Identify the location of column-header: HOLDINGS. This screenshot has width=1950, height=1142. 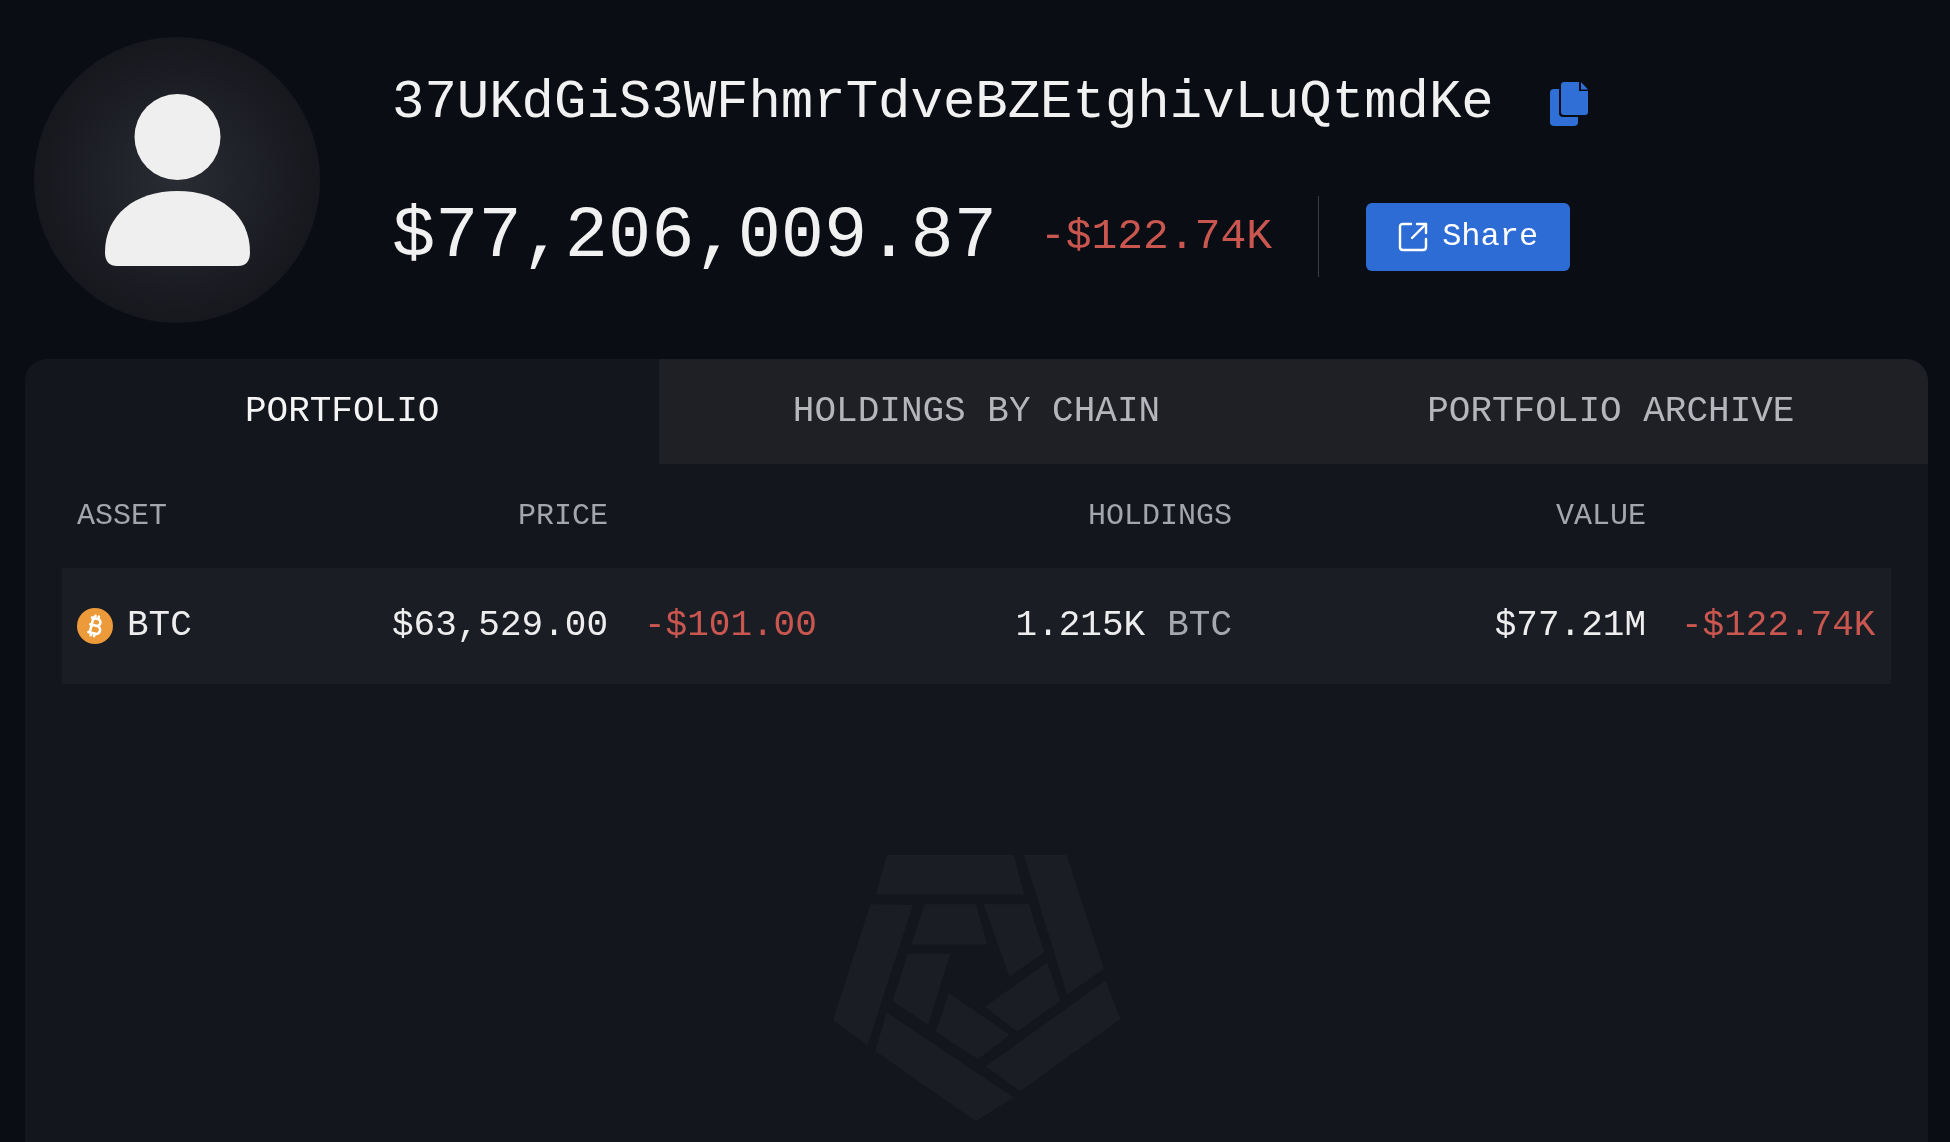
(1159, 516).